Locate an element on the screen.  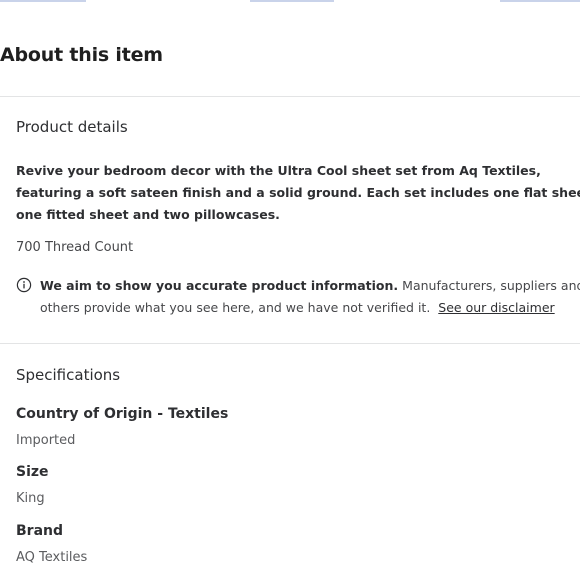
spec-label-size: Size is located at coordinates (32, 472).